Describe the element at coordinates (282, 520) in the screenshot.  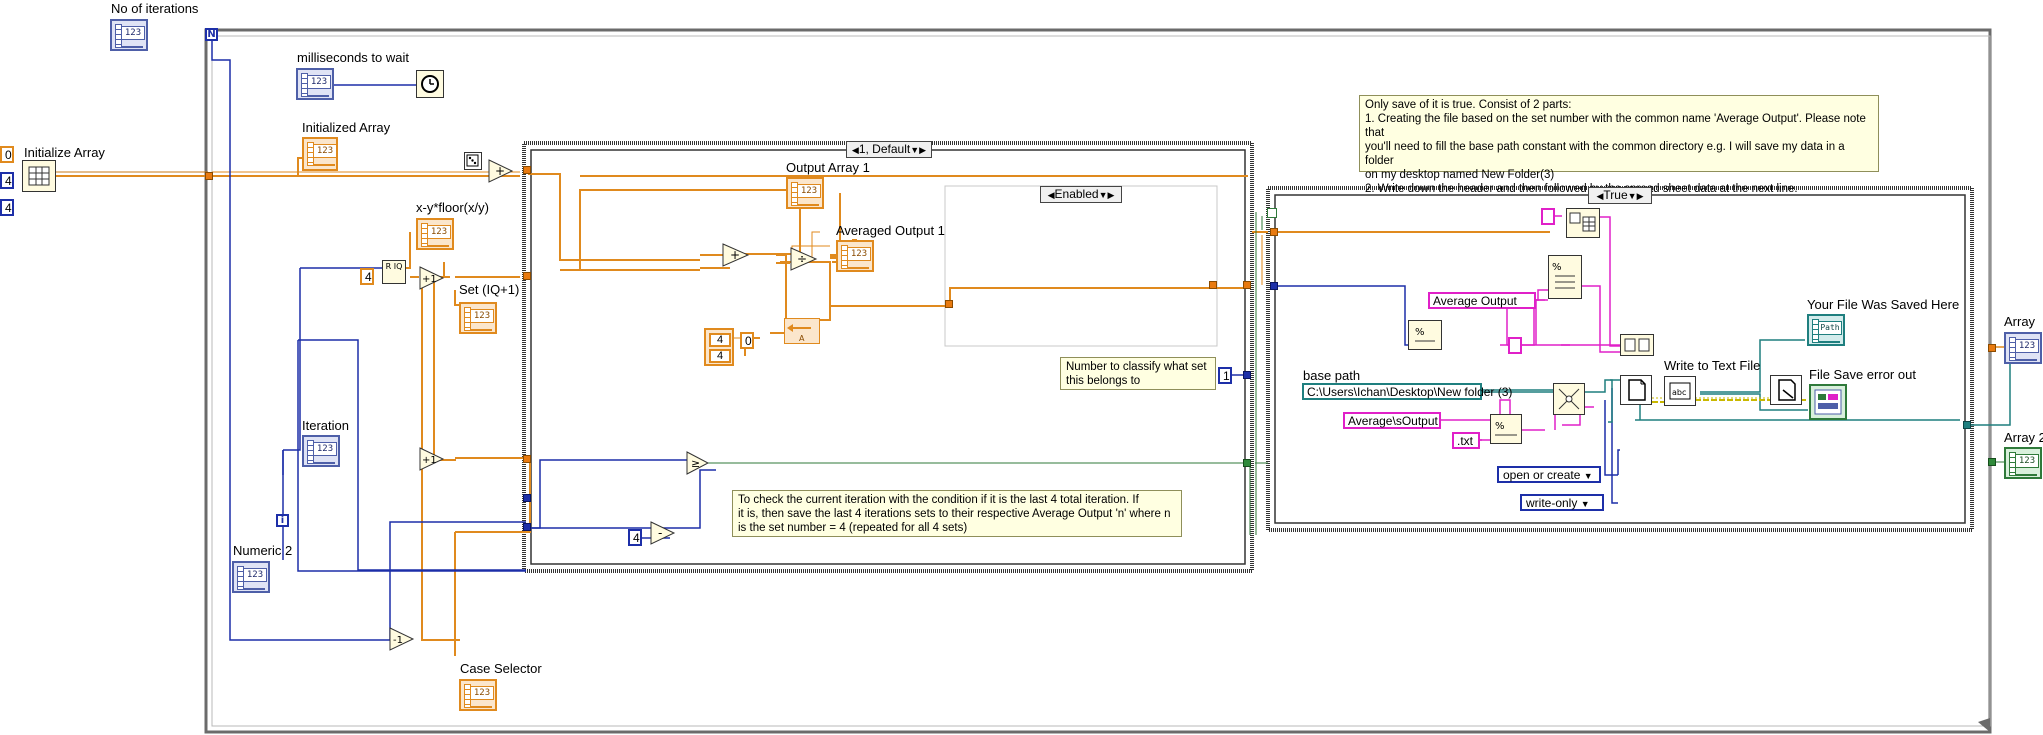
I see `loop-iteration-terminal: i` at that location.